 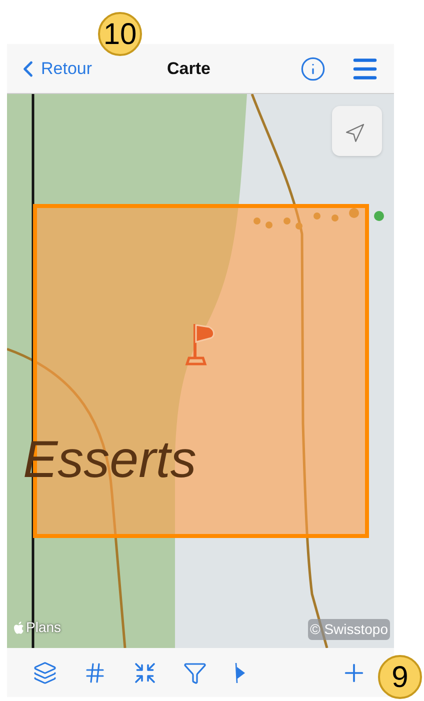 What do you see at coordinates (195, 672) in the screenshot?
I see `filter-button` at bounding box center [195, 672].